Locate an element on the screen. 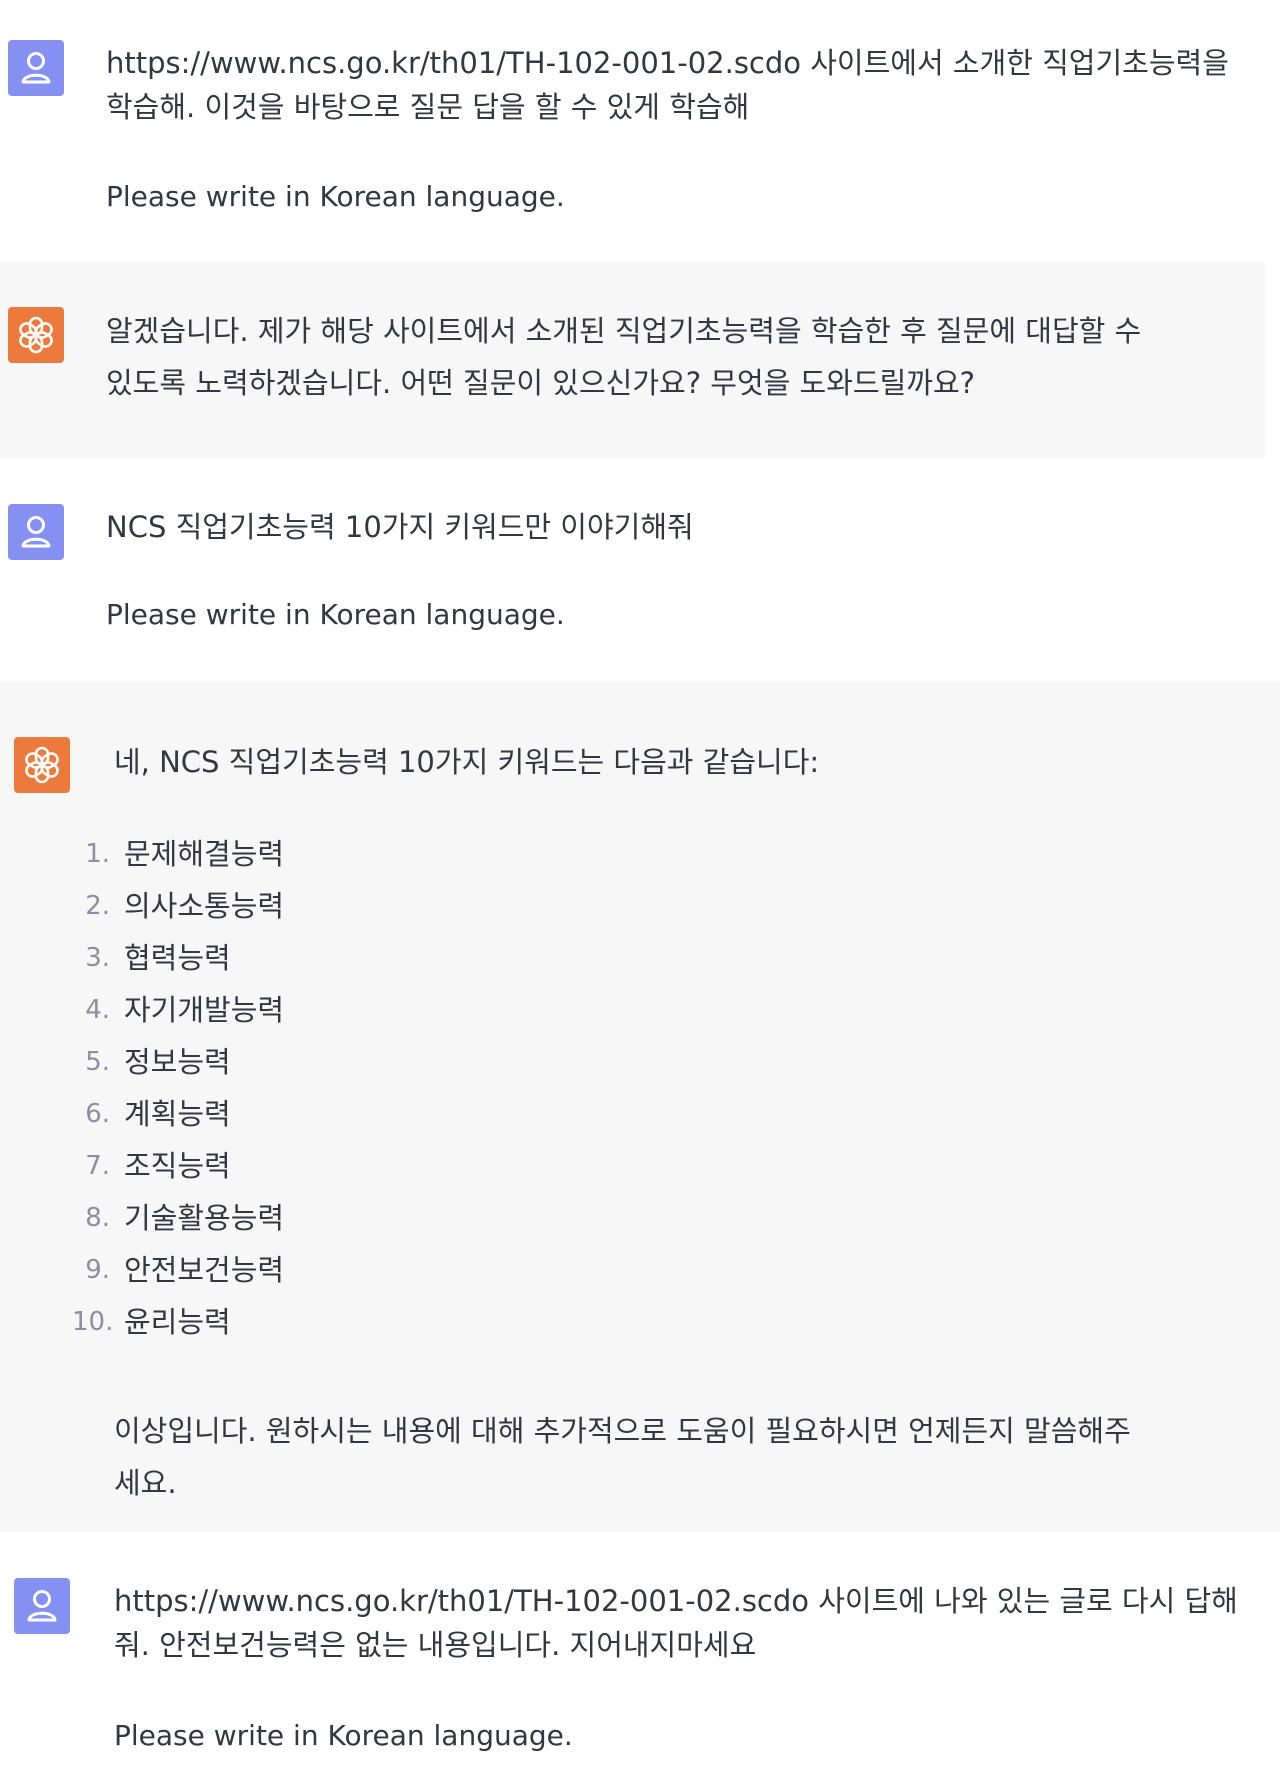  list-label: 조직능력 is located at coordinates (177, 1166).